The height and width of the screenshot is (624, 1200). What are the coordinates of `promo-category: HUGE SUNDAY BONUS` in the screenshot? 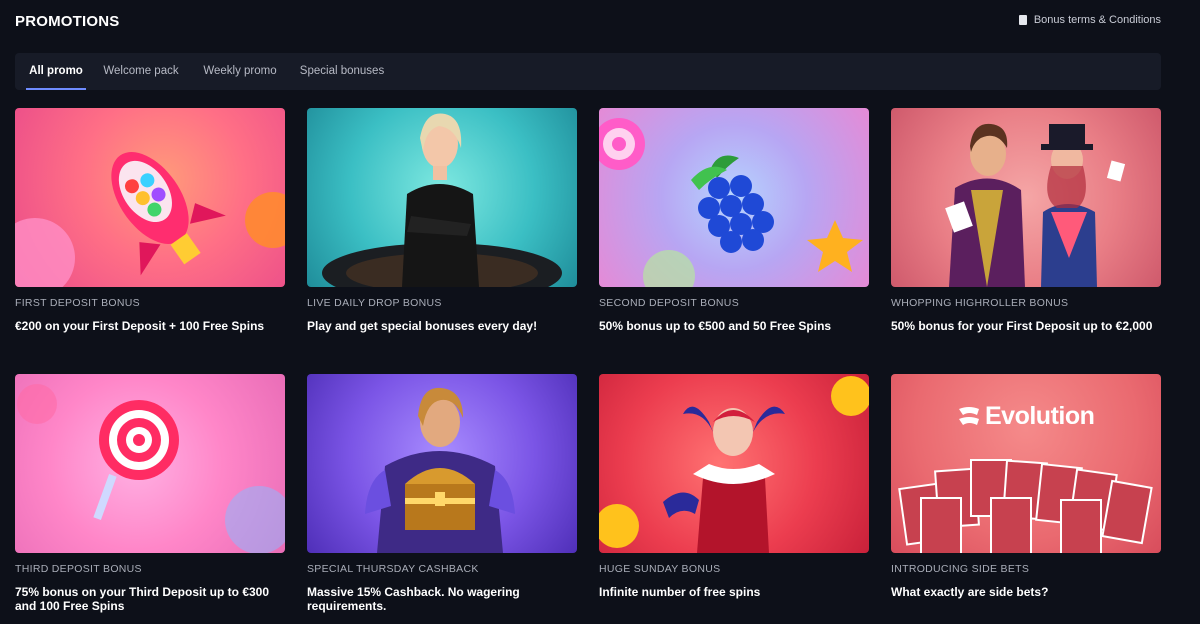 It's located at (660, 569).